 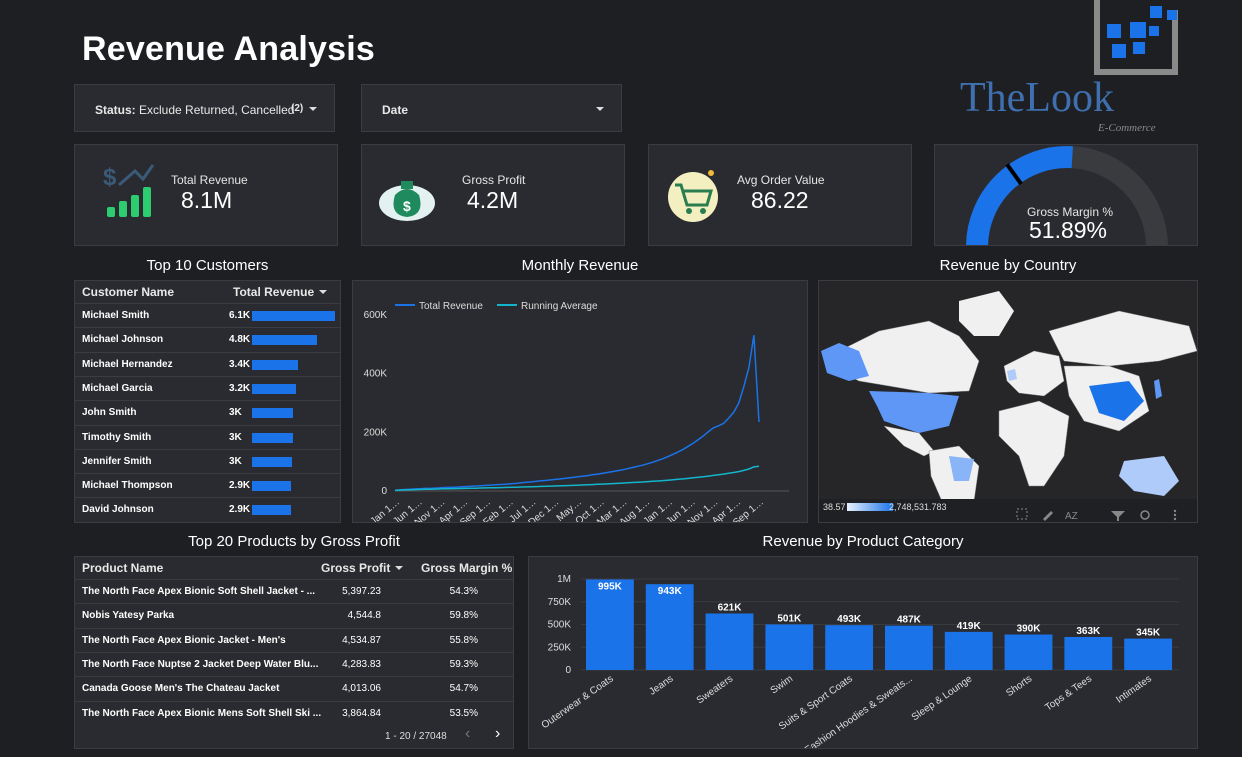 What do you see at coordinates (207, 509) in the screenshot?
I see `table-row: David Johnson 2.9K` at bounding box center [207, 509].